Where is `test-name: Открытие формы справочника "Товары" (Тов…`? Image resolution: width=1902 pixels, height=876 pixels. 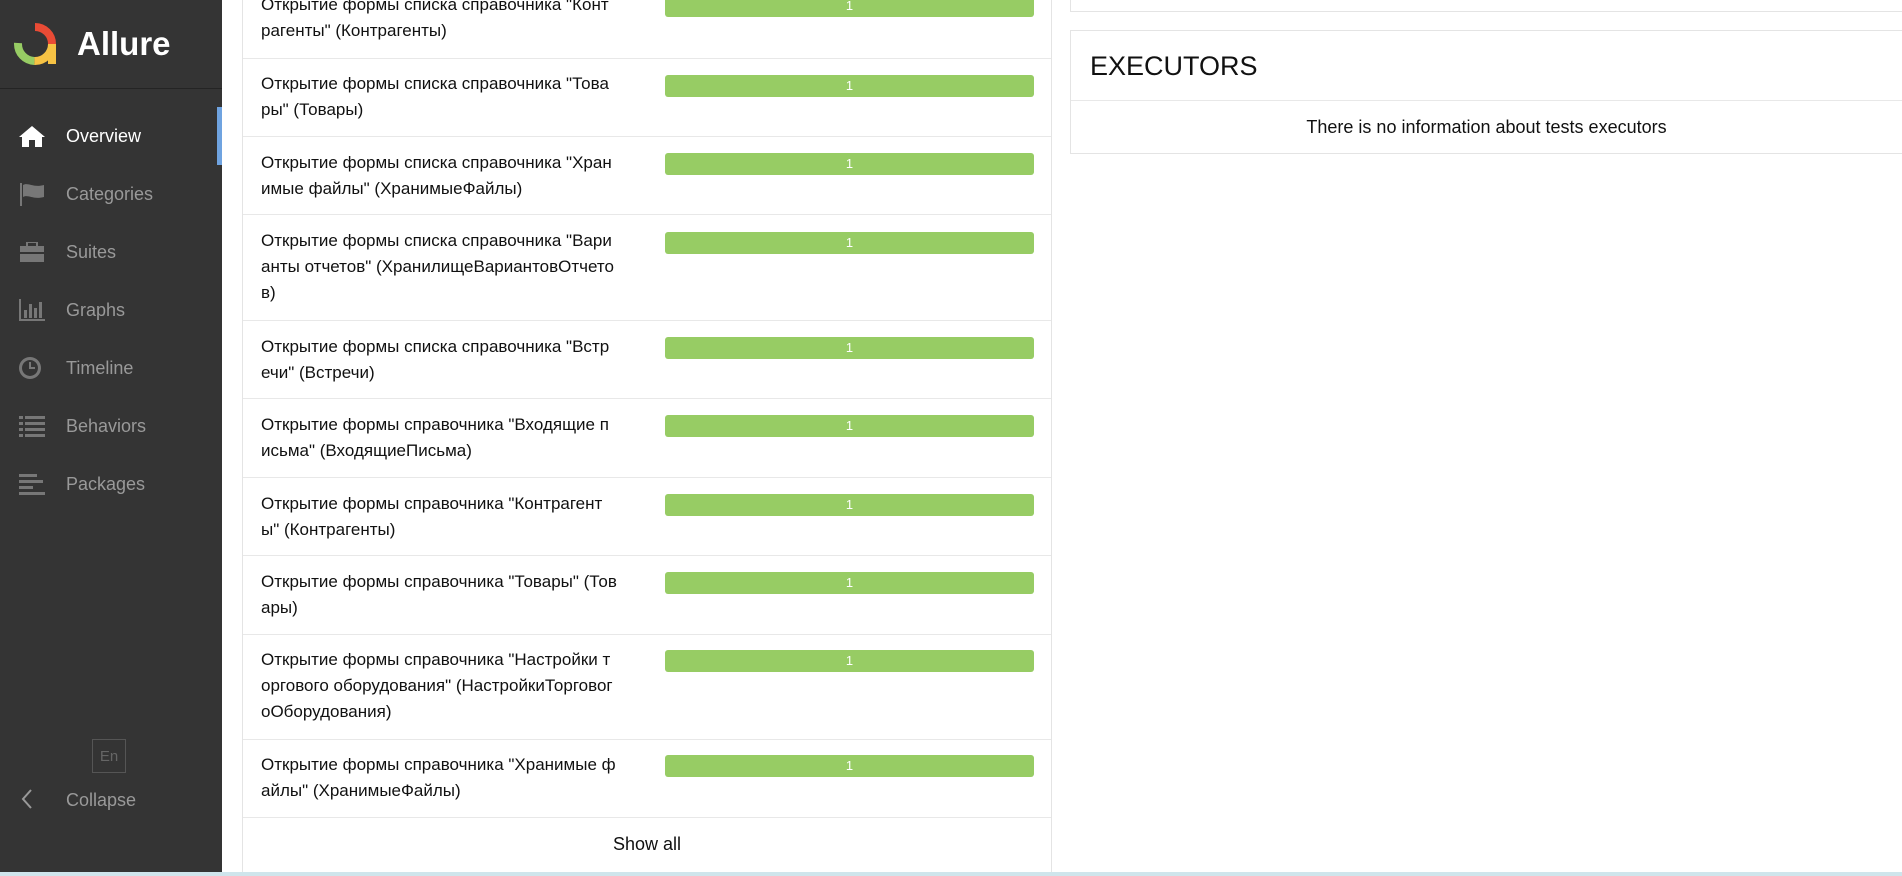
test-name: Открытие формы справочника "Товары" (Тов… is located at coordinates (439, 594).